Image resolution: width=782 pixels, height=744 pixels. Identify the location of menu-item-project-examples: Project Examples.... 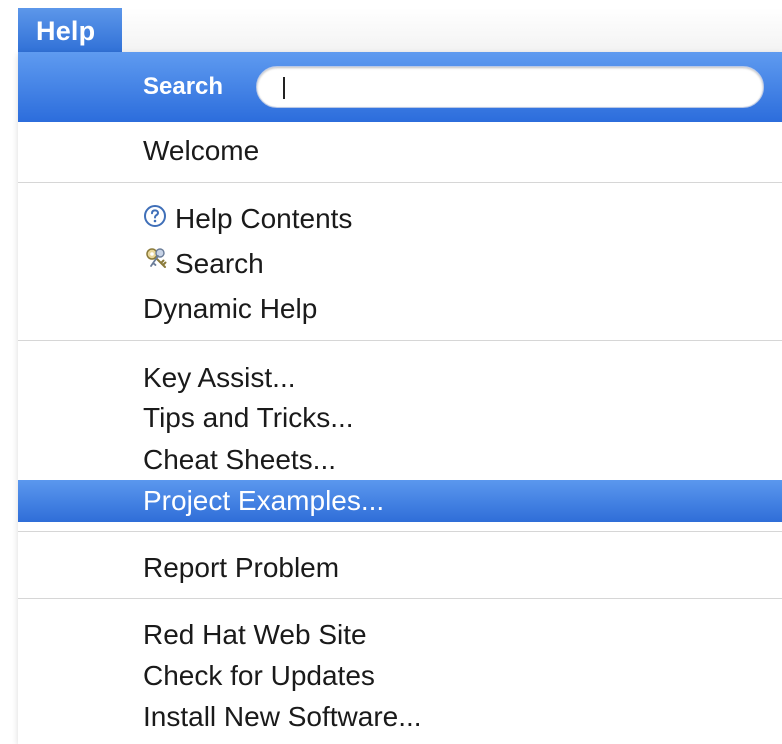
(400, 501).